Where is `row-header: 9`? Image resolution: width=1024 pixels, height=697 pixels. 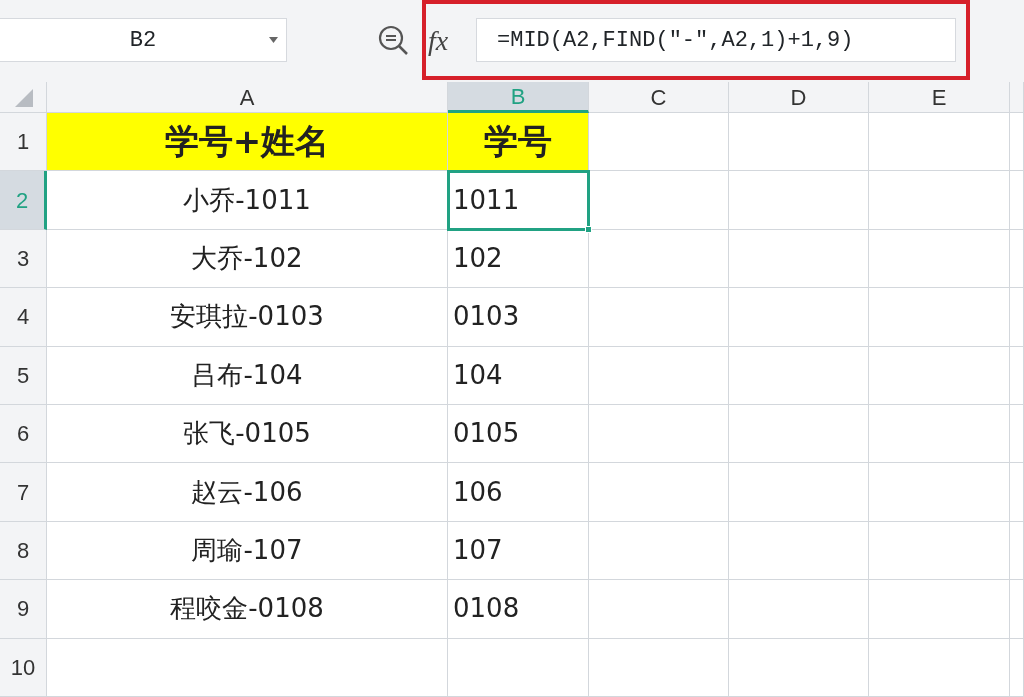 row-header: 9 is located at coordinates (23, 609).